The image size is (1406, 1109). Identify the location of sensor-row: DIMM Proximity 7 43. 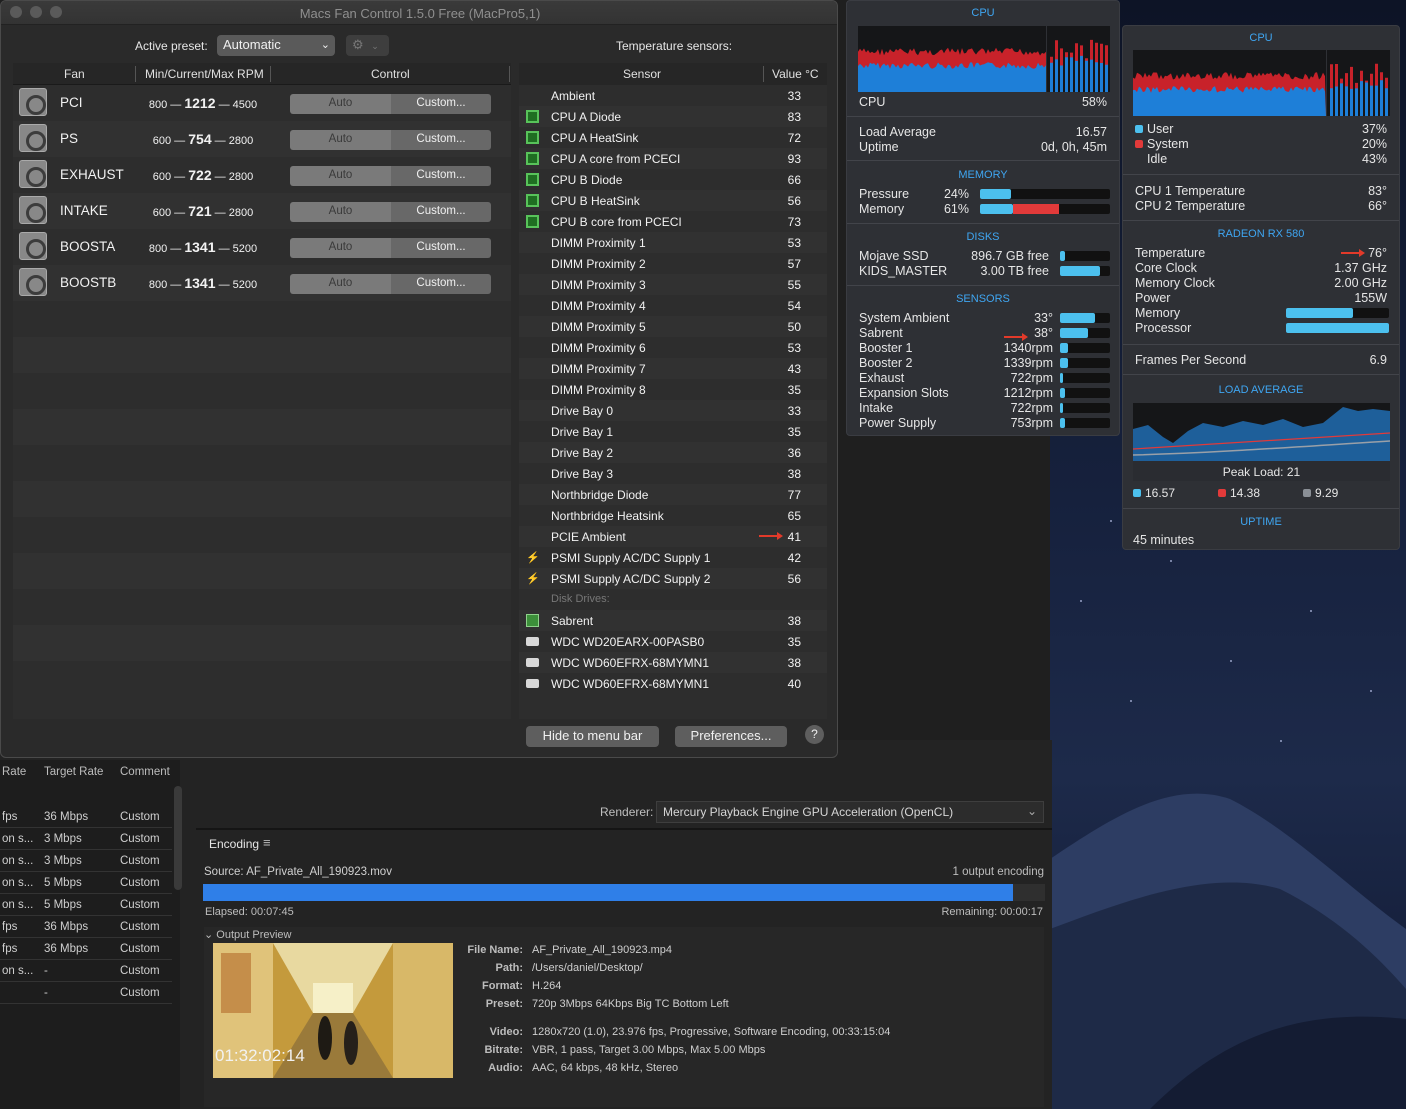
(673, 368).